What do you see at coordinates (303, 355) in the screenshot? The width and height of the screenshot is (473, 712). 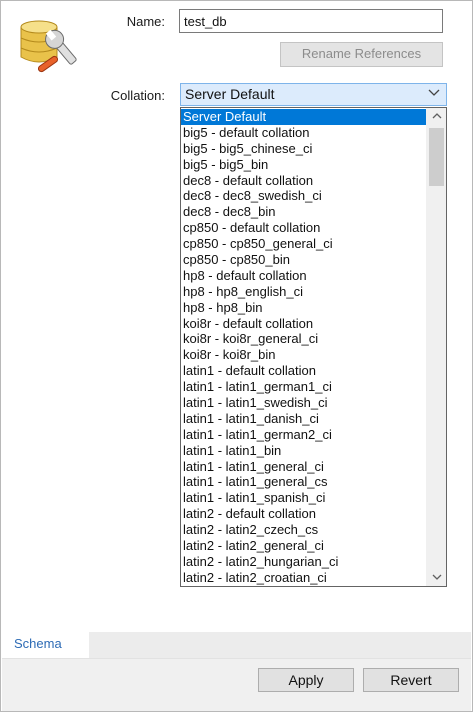 I see `collation-option: koi8r - koi8r_bin` at bounding box center [303, 355].